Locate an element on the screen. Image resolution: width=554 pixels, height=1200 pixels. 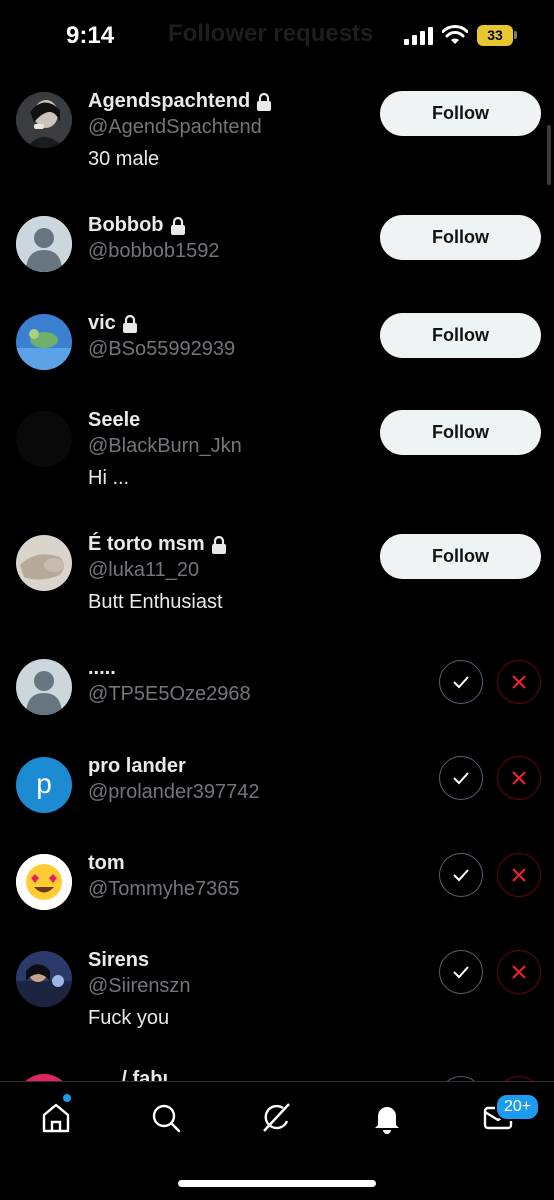
display-name: Sirens is located at coordinates (119, 960).